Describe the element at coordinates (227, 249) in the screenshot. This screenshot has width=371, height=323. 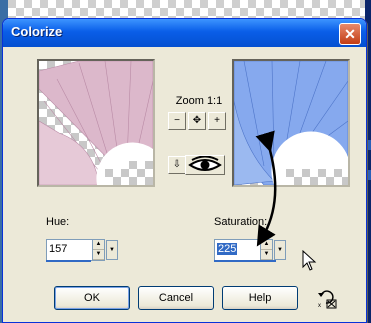
I see `saturation-value: 225` at that location.